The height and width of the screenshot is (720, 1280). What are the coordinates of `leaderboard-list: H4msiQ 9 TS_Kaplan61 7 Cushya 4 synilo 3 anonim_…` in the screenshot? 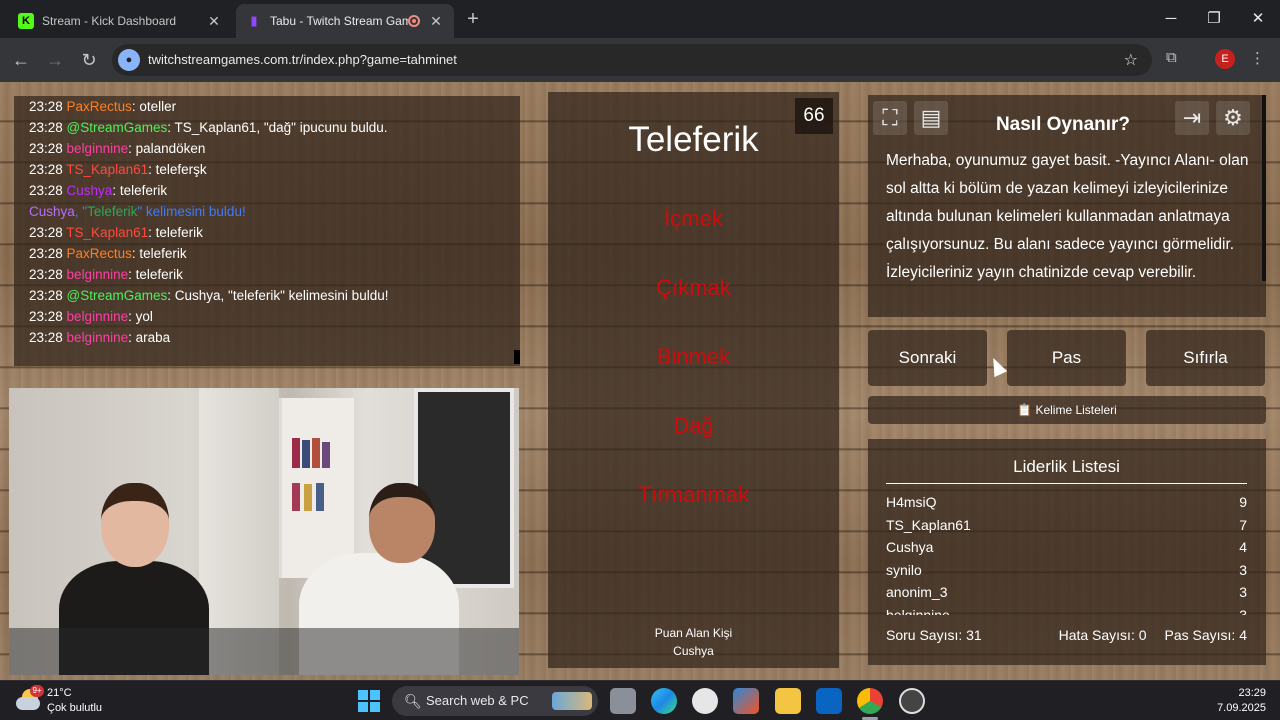 It's located at (1066, 553).